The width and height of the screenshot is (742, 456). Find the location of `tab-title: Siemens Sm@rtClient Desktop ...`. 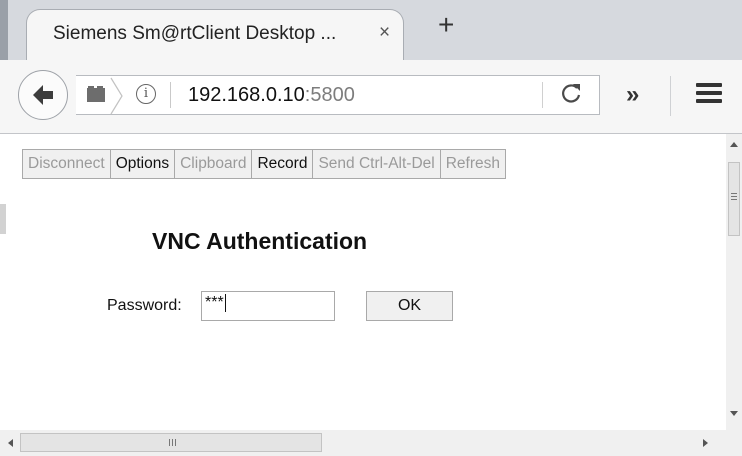

tab-title: Siemens Sm@rtClient Desktop ... is located at coordinates (195, 33).